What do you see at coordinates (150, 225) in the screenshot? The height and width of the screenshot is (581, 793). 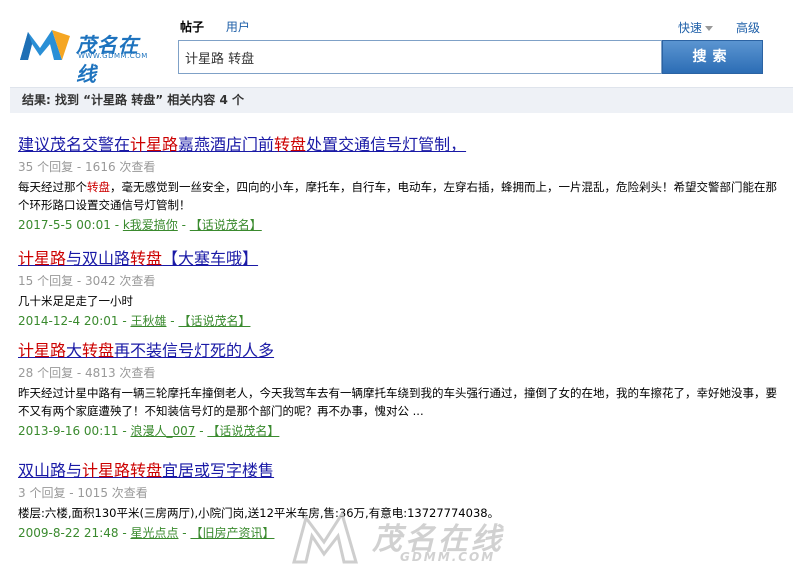 I see `result-author-link: k我爱搞你` at bounding box center [150, 225].